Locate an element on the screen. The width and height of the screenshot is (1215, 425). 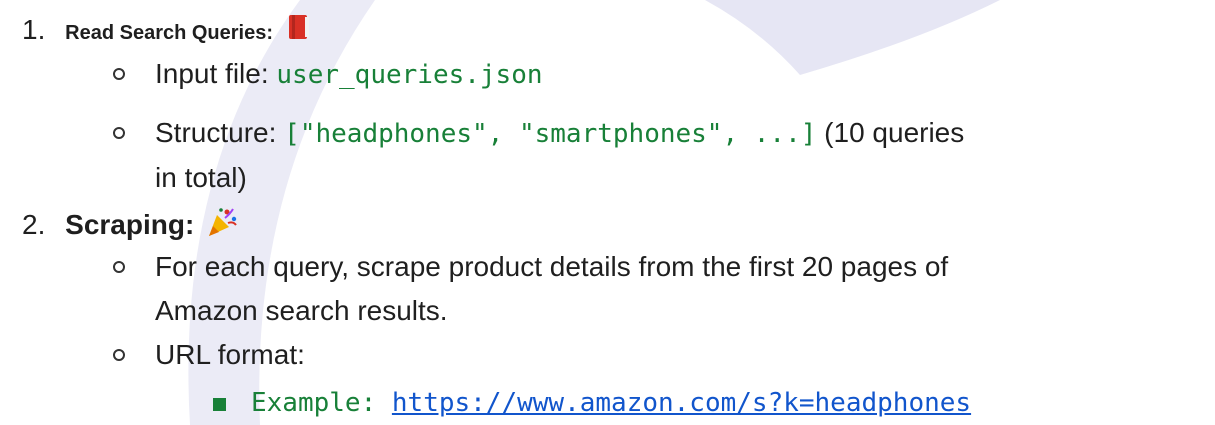
bullet-square is located at coordinates (219, 404).